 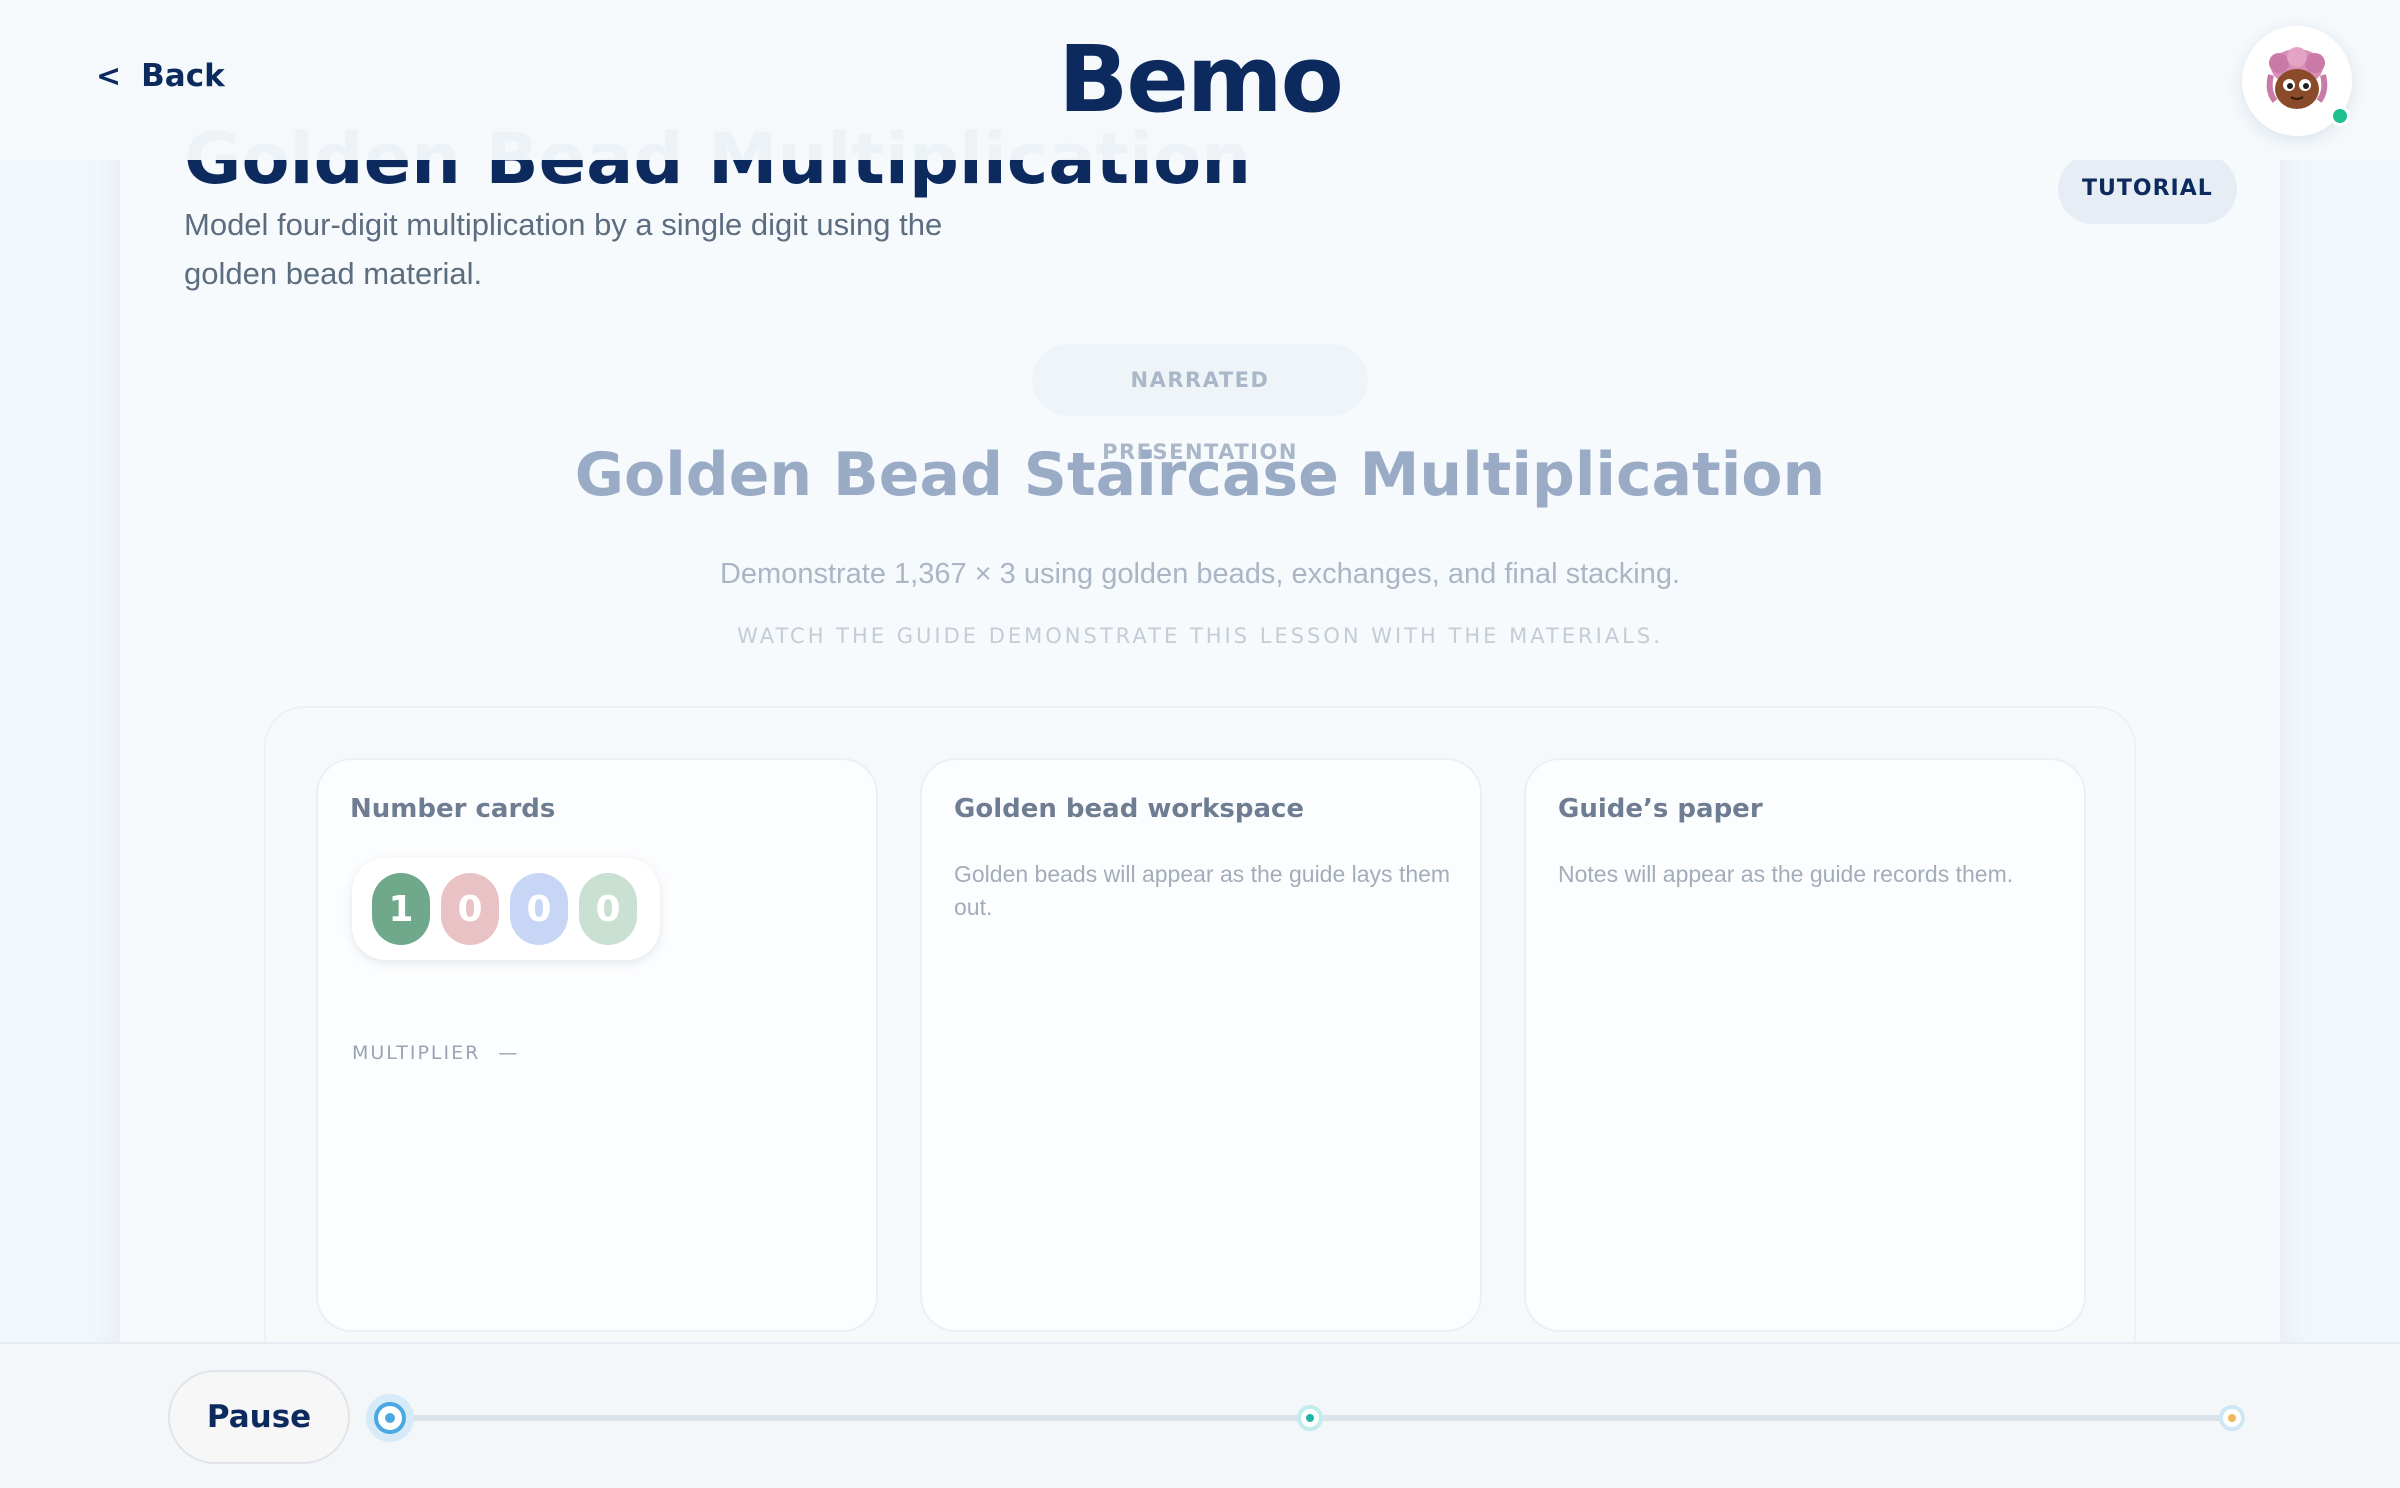 What do you see at coordinates (1200, 404) in the screenshot?
I see `presentation-mode-pill: NARRATED PRESENTATION` at bounding box center [1200, 404].